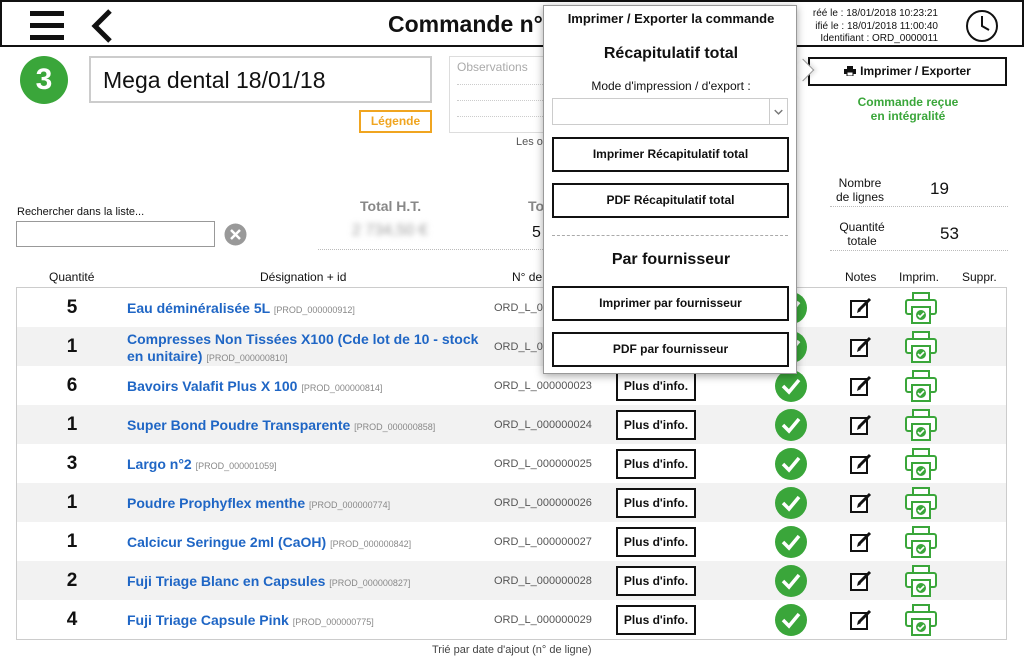 The width and height of the screenshot is (1024, 661). What do you see at coordinates (260, 79) in the screenshot?
I see `order-name-field: Mega dental 18/01/18` at bounding box center [260, 79].